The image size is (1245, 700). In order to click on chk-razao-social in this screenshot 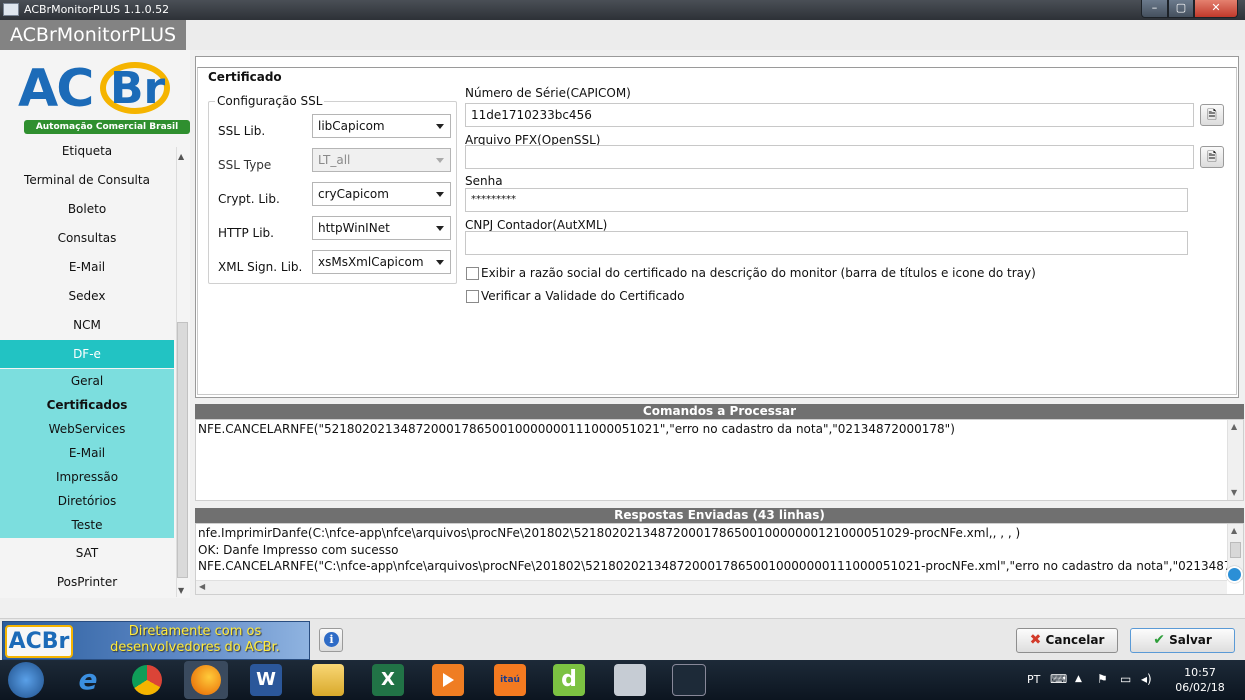, I will do `click(472, 273)`.